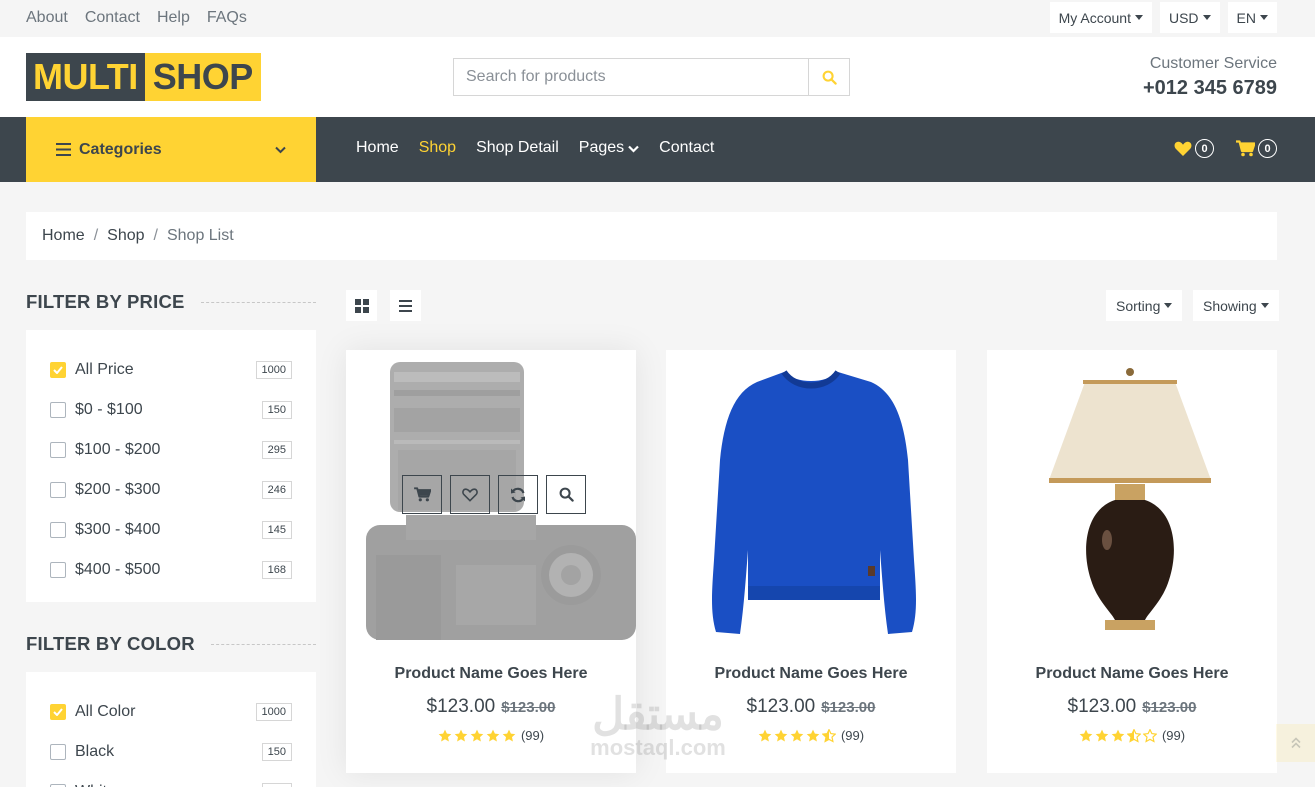 This screenshot has width=1315, height=787. What do you see at coordinates (171, 779) in the screenshot?
I see `filter-option: White295` at bounding box center [171, 779].